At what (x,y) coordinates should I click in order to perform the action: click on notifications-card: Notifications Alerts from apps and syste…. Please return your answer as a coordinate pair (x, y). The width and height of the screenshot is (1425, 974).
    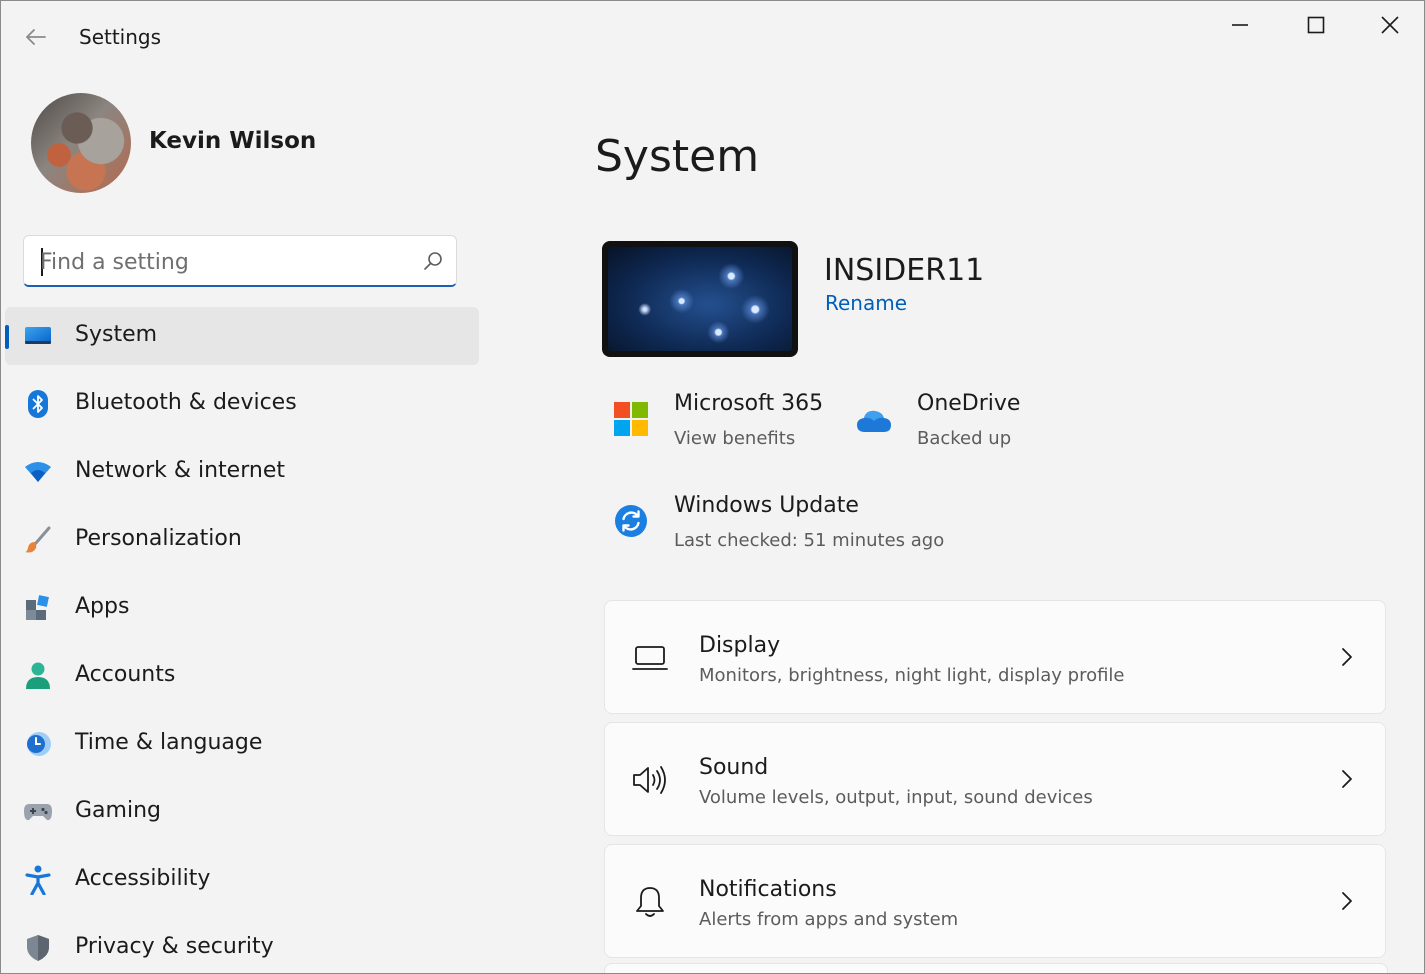
    Looking at the image, I should click on (995, 901).